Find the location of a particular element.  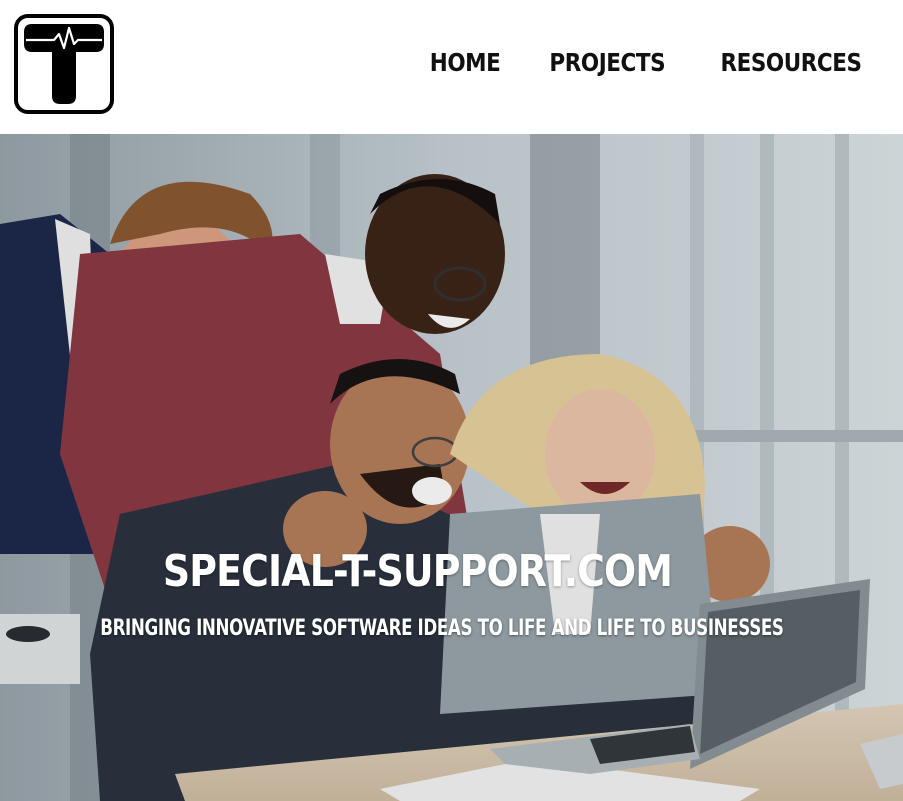

nav-home: HOME is located at coordinates (465, 62).